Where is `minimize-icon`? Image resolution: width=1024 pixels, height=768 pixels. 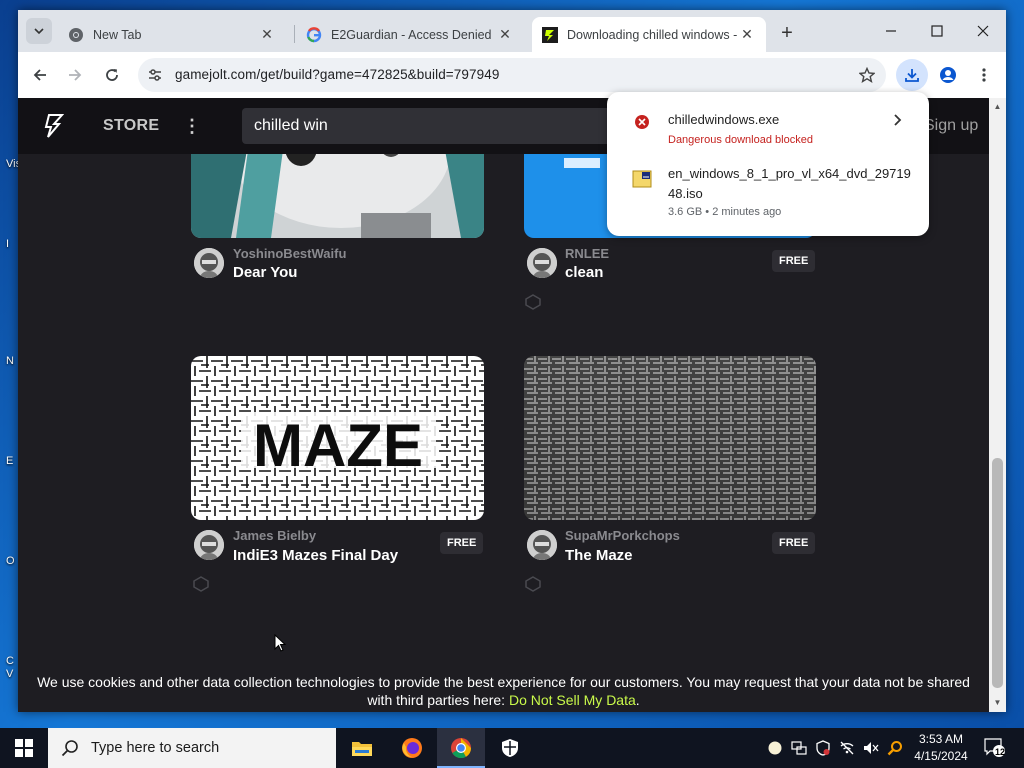
minimize-icon is located at coordinates (891, 31).